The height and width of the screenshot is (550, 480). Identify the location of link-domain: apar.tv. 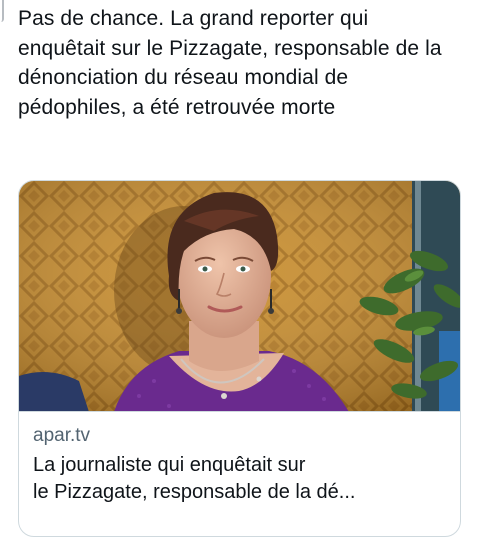
(239, 436).